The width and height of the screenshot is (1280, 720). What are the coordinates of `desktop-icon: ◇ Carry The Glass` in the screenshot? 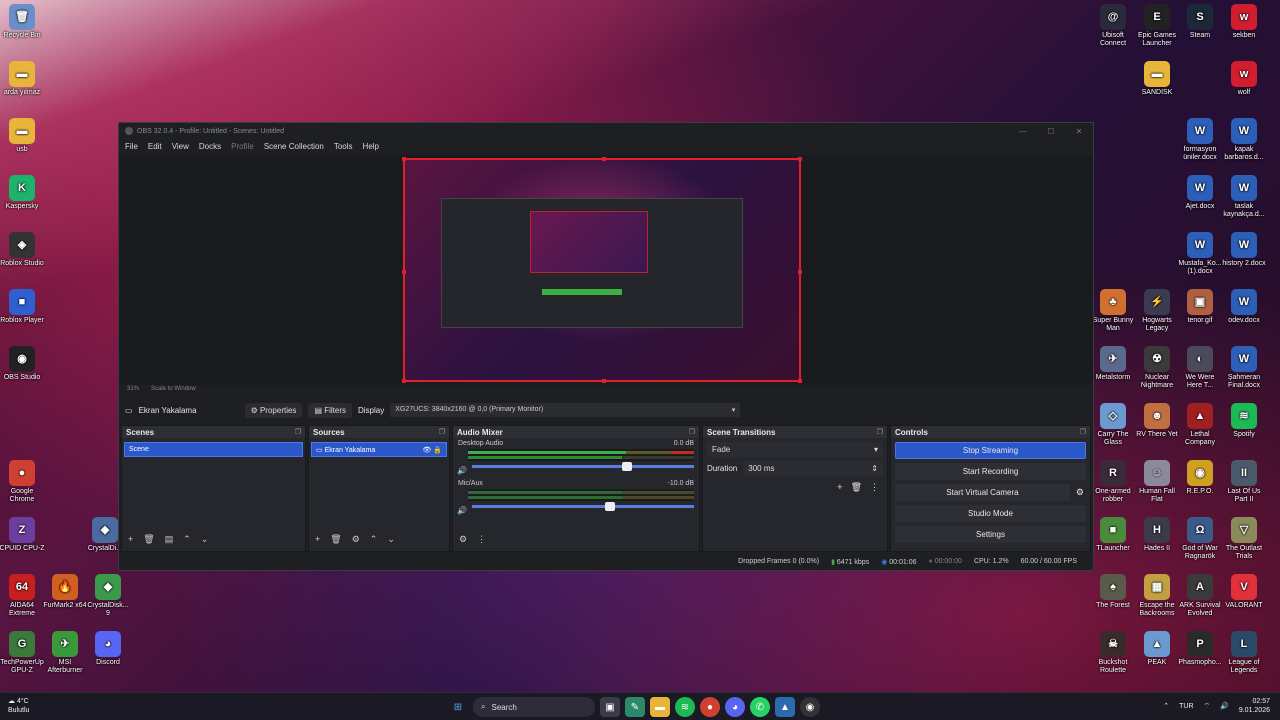 It's located at (1113, 425).